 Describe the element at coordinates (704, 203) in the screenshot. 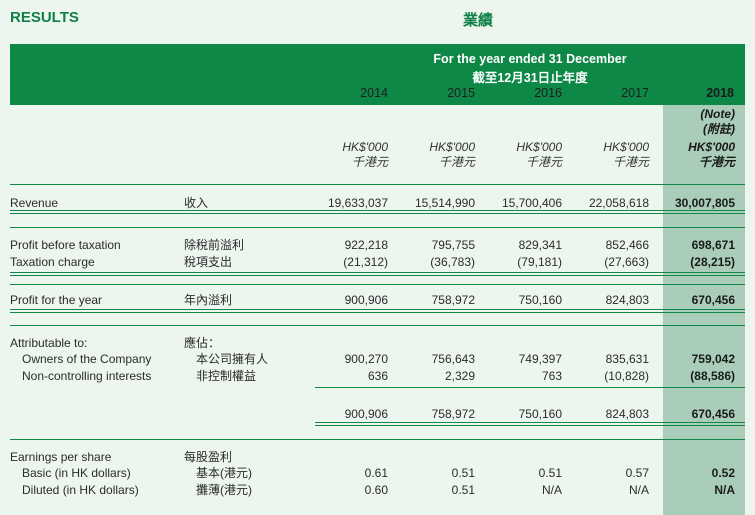

I see `value-2018: 30,007,805` at that location.